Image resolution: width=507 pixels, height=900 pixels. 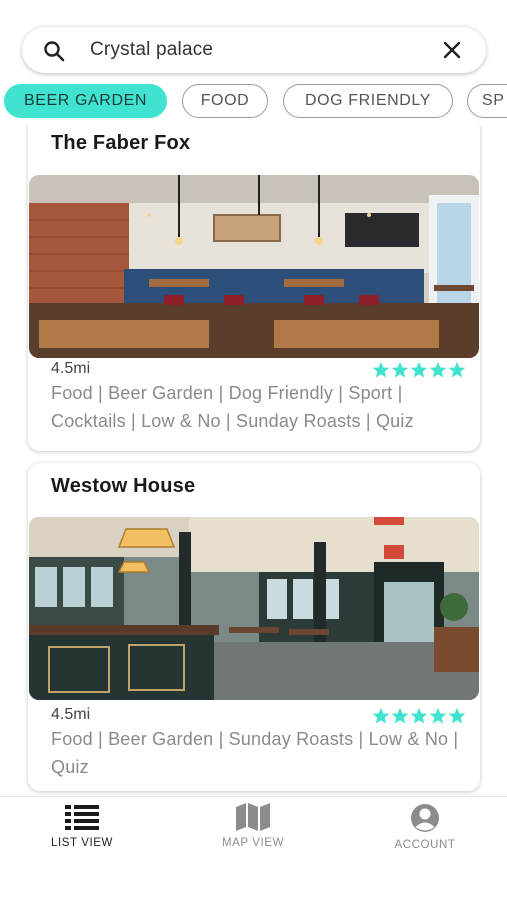 I want to click on search-input, so click(x=260, y=50).